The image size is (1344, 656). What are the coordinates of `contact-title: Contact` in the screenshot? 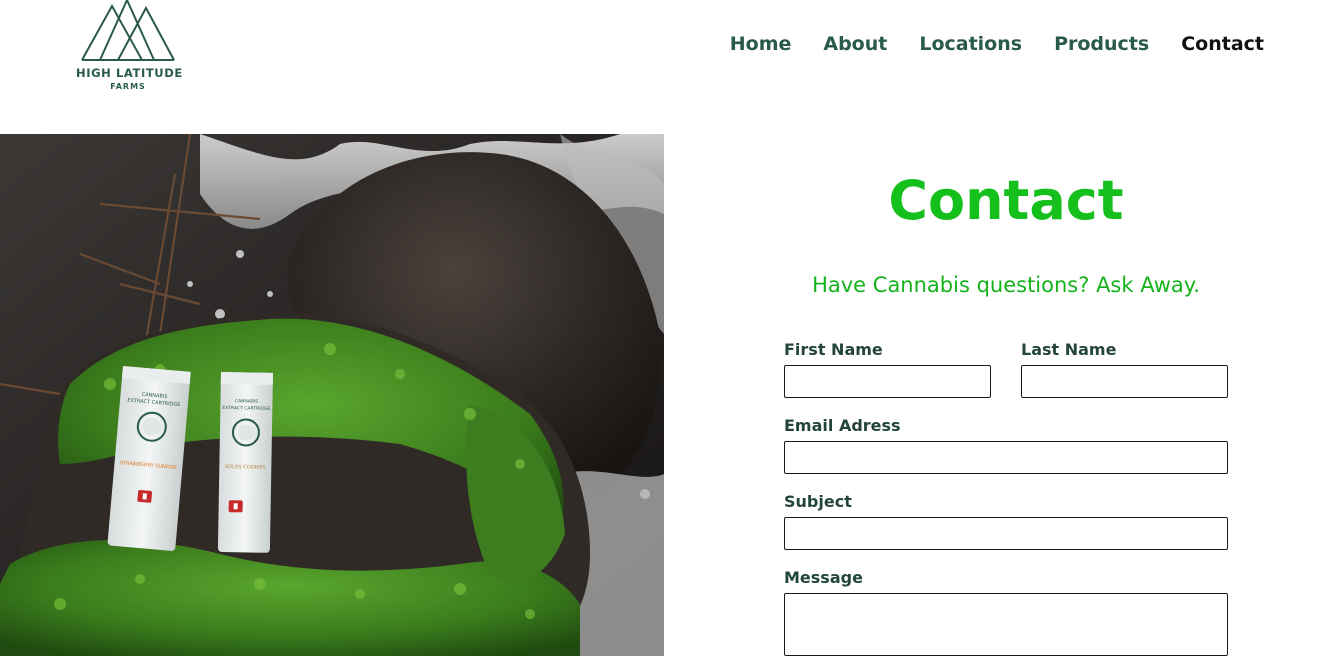 It's located at (1006, 200).